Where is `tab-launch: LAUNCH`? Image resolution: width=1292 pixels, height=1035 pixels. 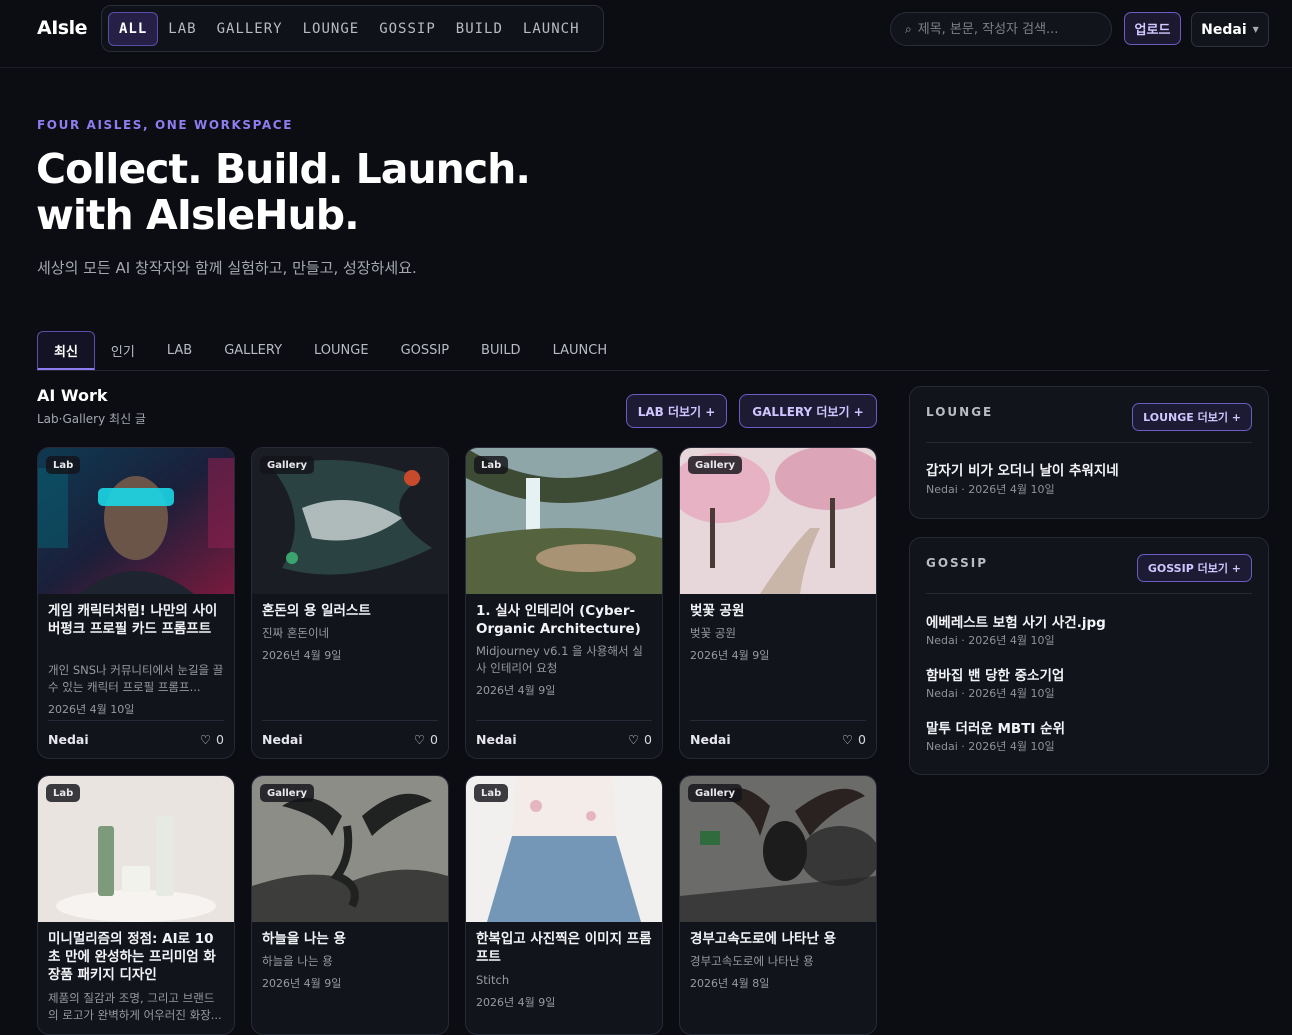
tab-launch: LAUNCH is located at coordinates (580, 350).